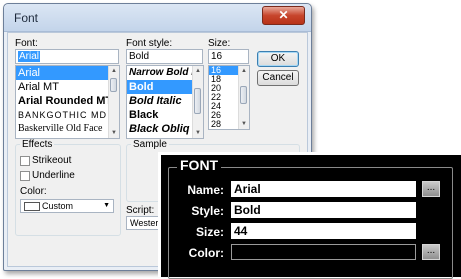 The height and width of the screenshot is (279, 461). Describe the element at coordinates (26, 43) in the screenshot. I see `font-label: Font:` at that location.